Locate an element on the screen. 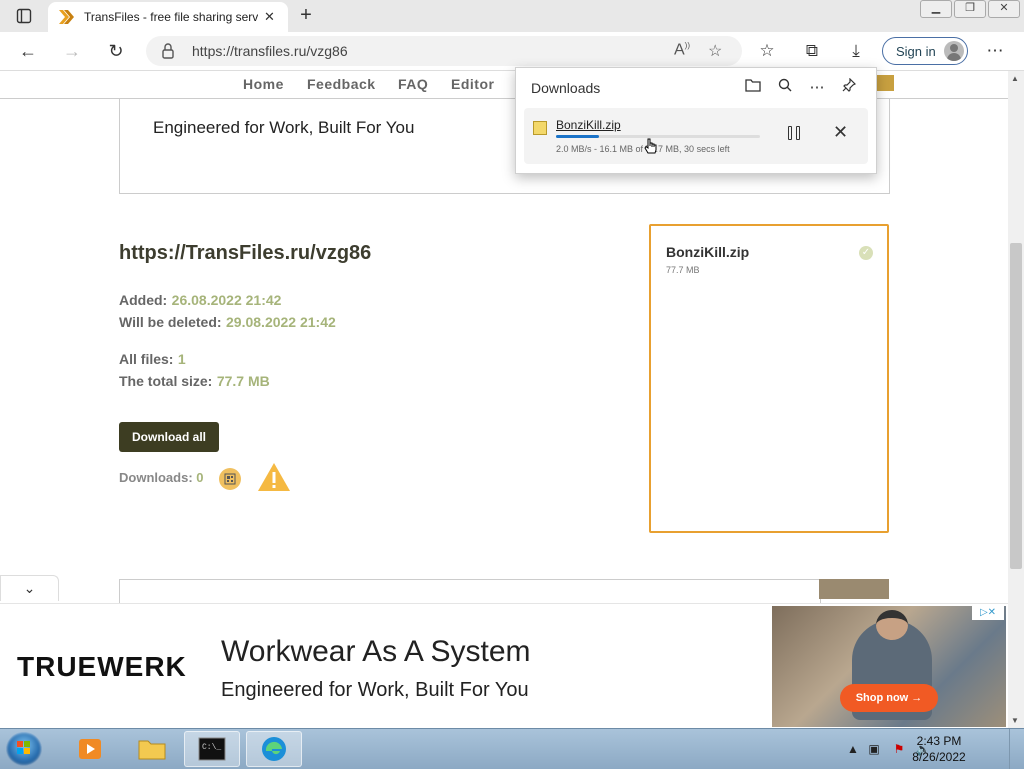  download-progress-bar is located at coordinates (658, 136).